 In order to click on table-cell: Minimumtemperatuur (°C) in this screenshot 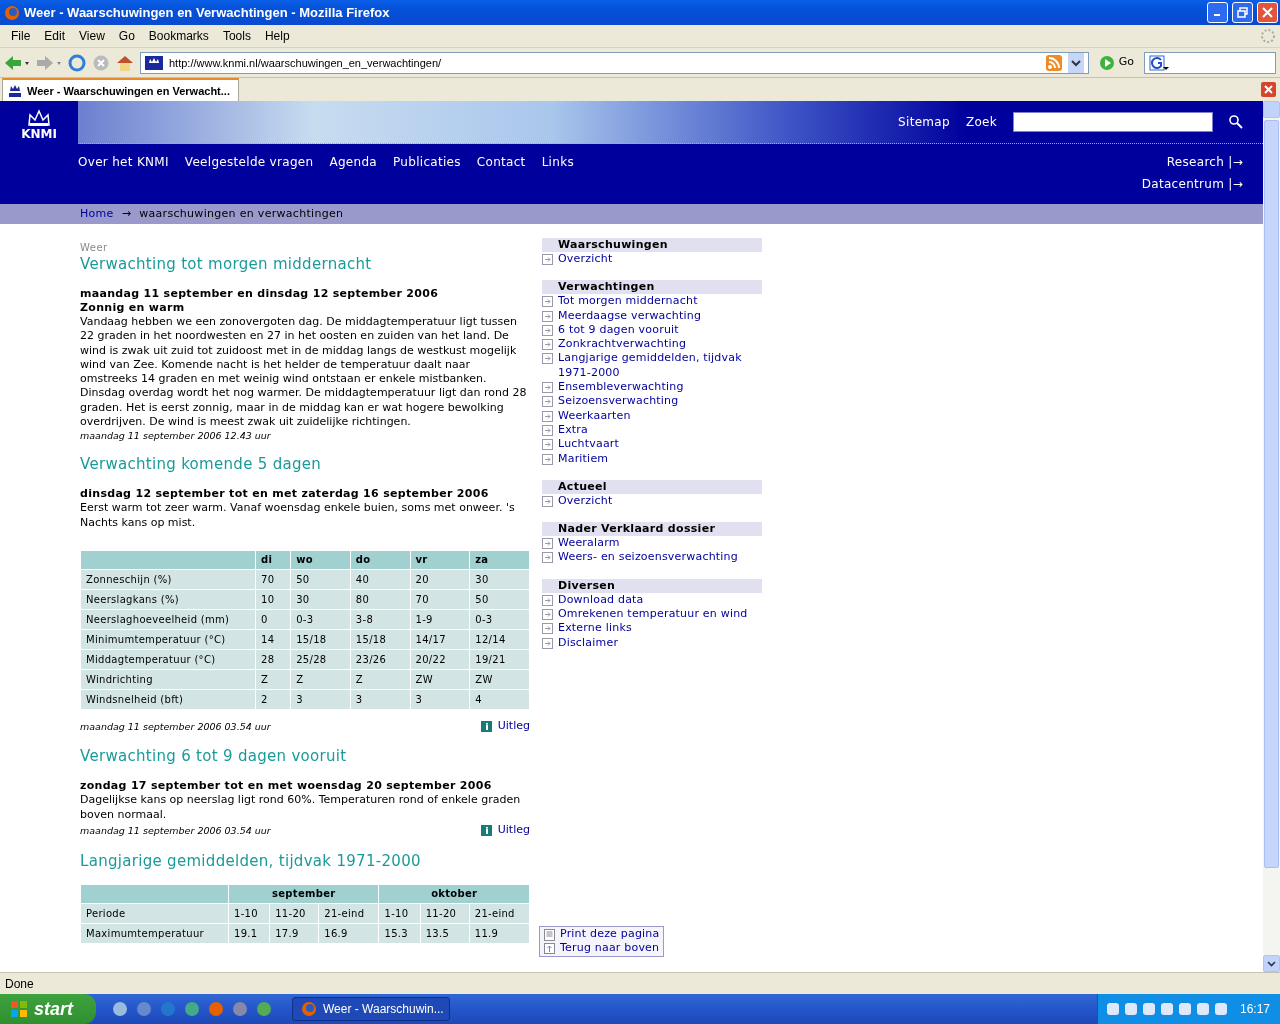, I will do `click(168, 639)`.